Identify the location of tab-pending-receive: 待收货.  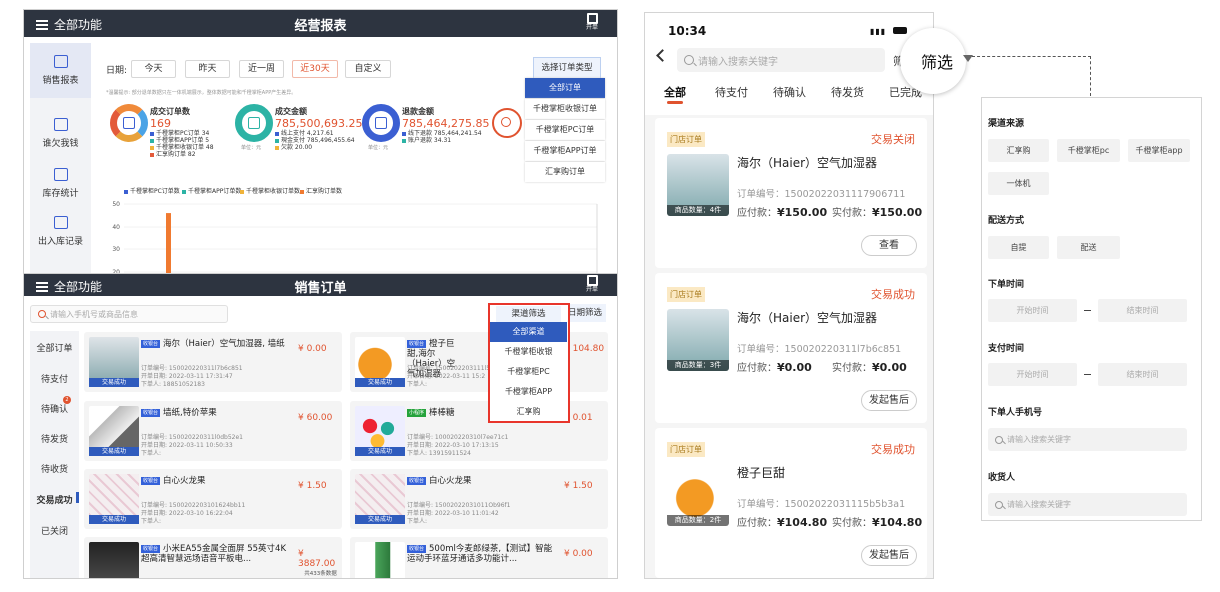
(54, 468).